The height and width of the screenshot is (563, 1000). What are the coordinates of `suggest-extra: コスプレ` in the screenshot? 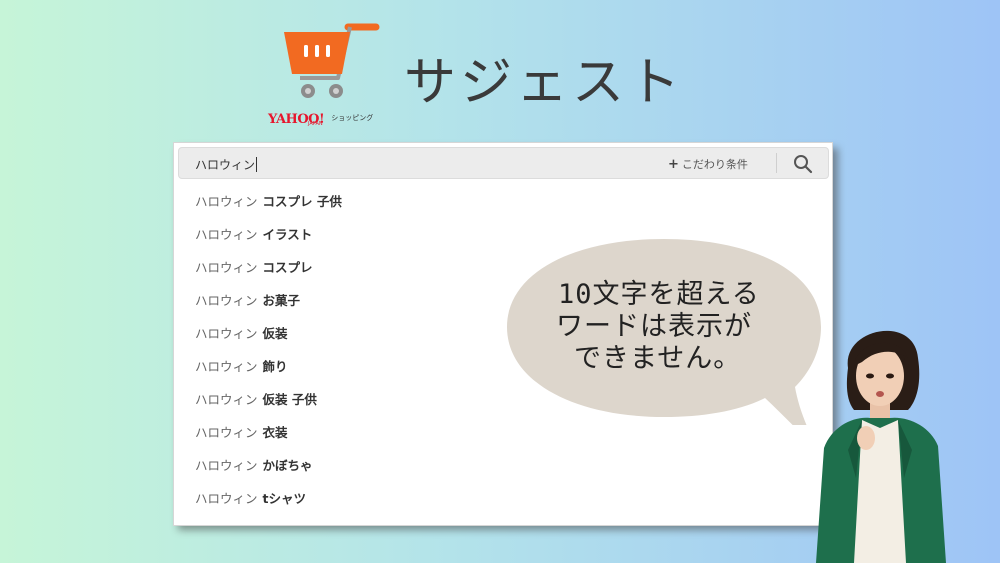 It's located at (287, 267).